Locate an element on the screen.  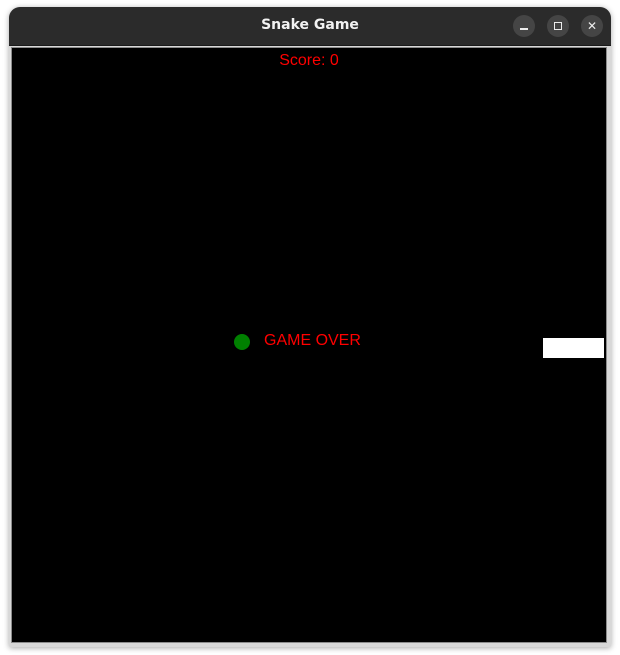
title-bar: Snake Game ✕ is located at coordinates (310, 26).